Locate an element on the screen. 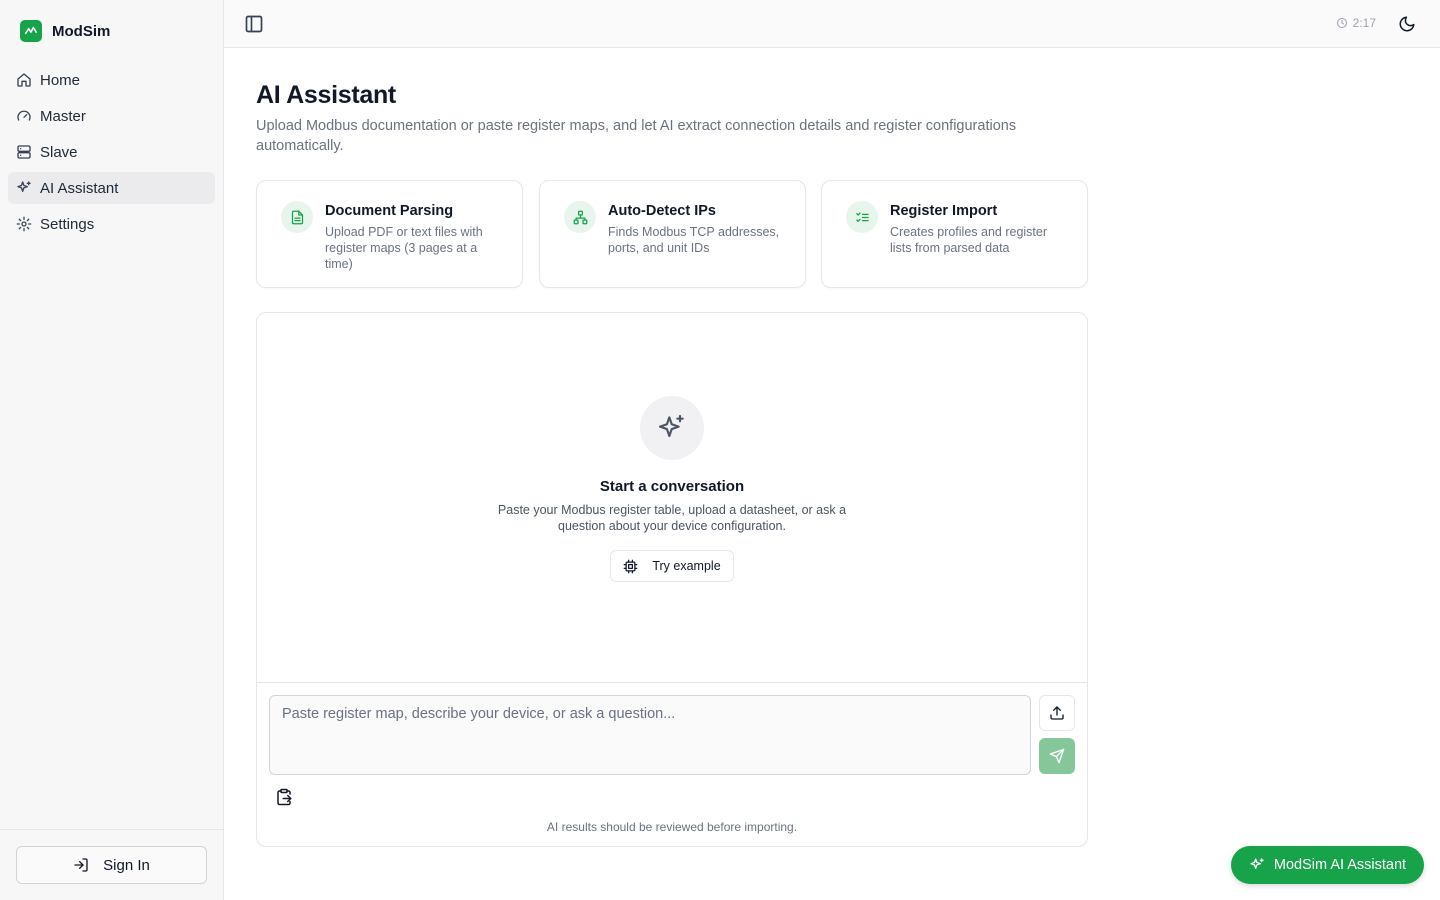 Image resolution: width=1440 pixels, height=900 pixels. file-text-icon is located at coordinates (297, 217).